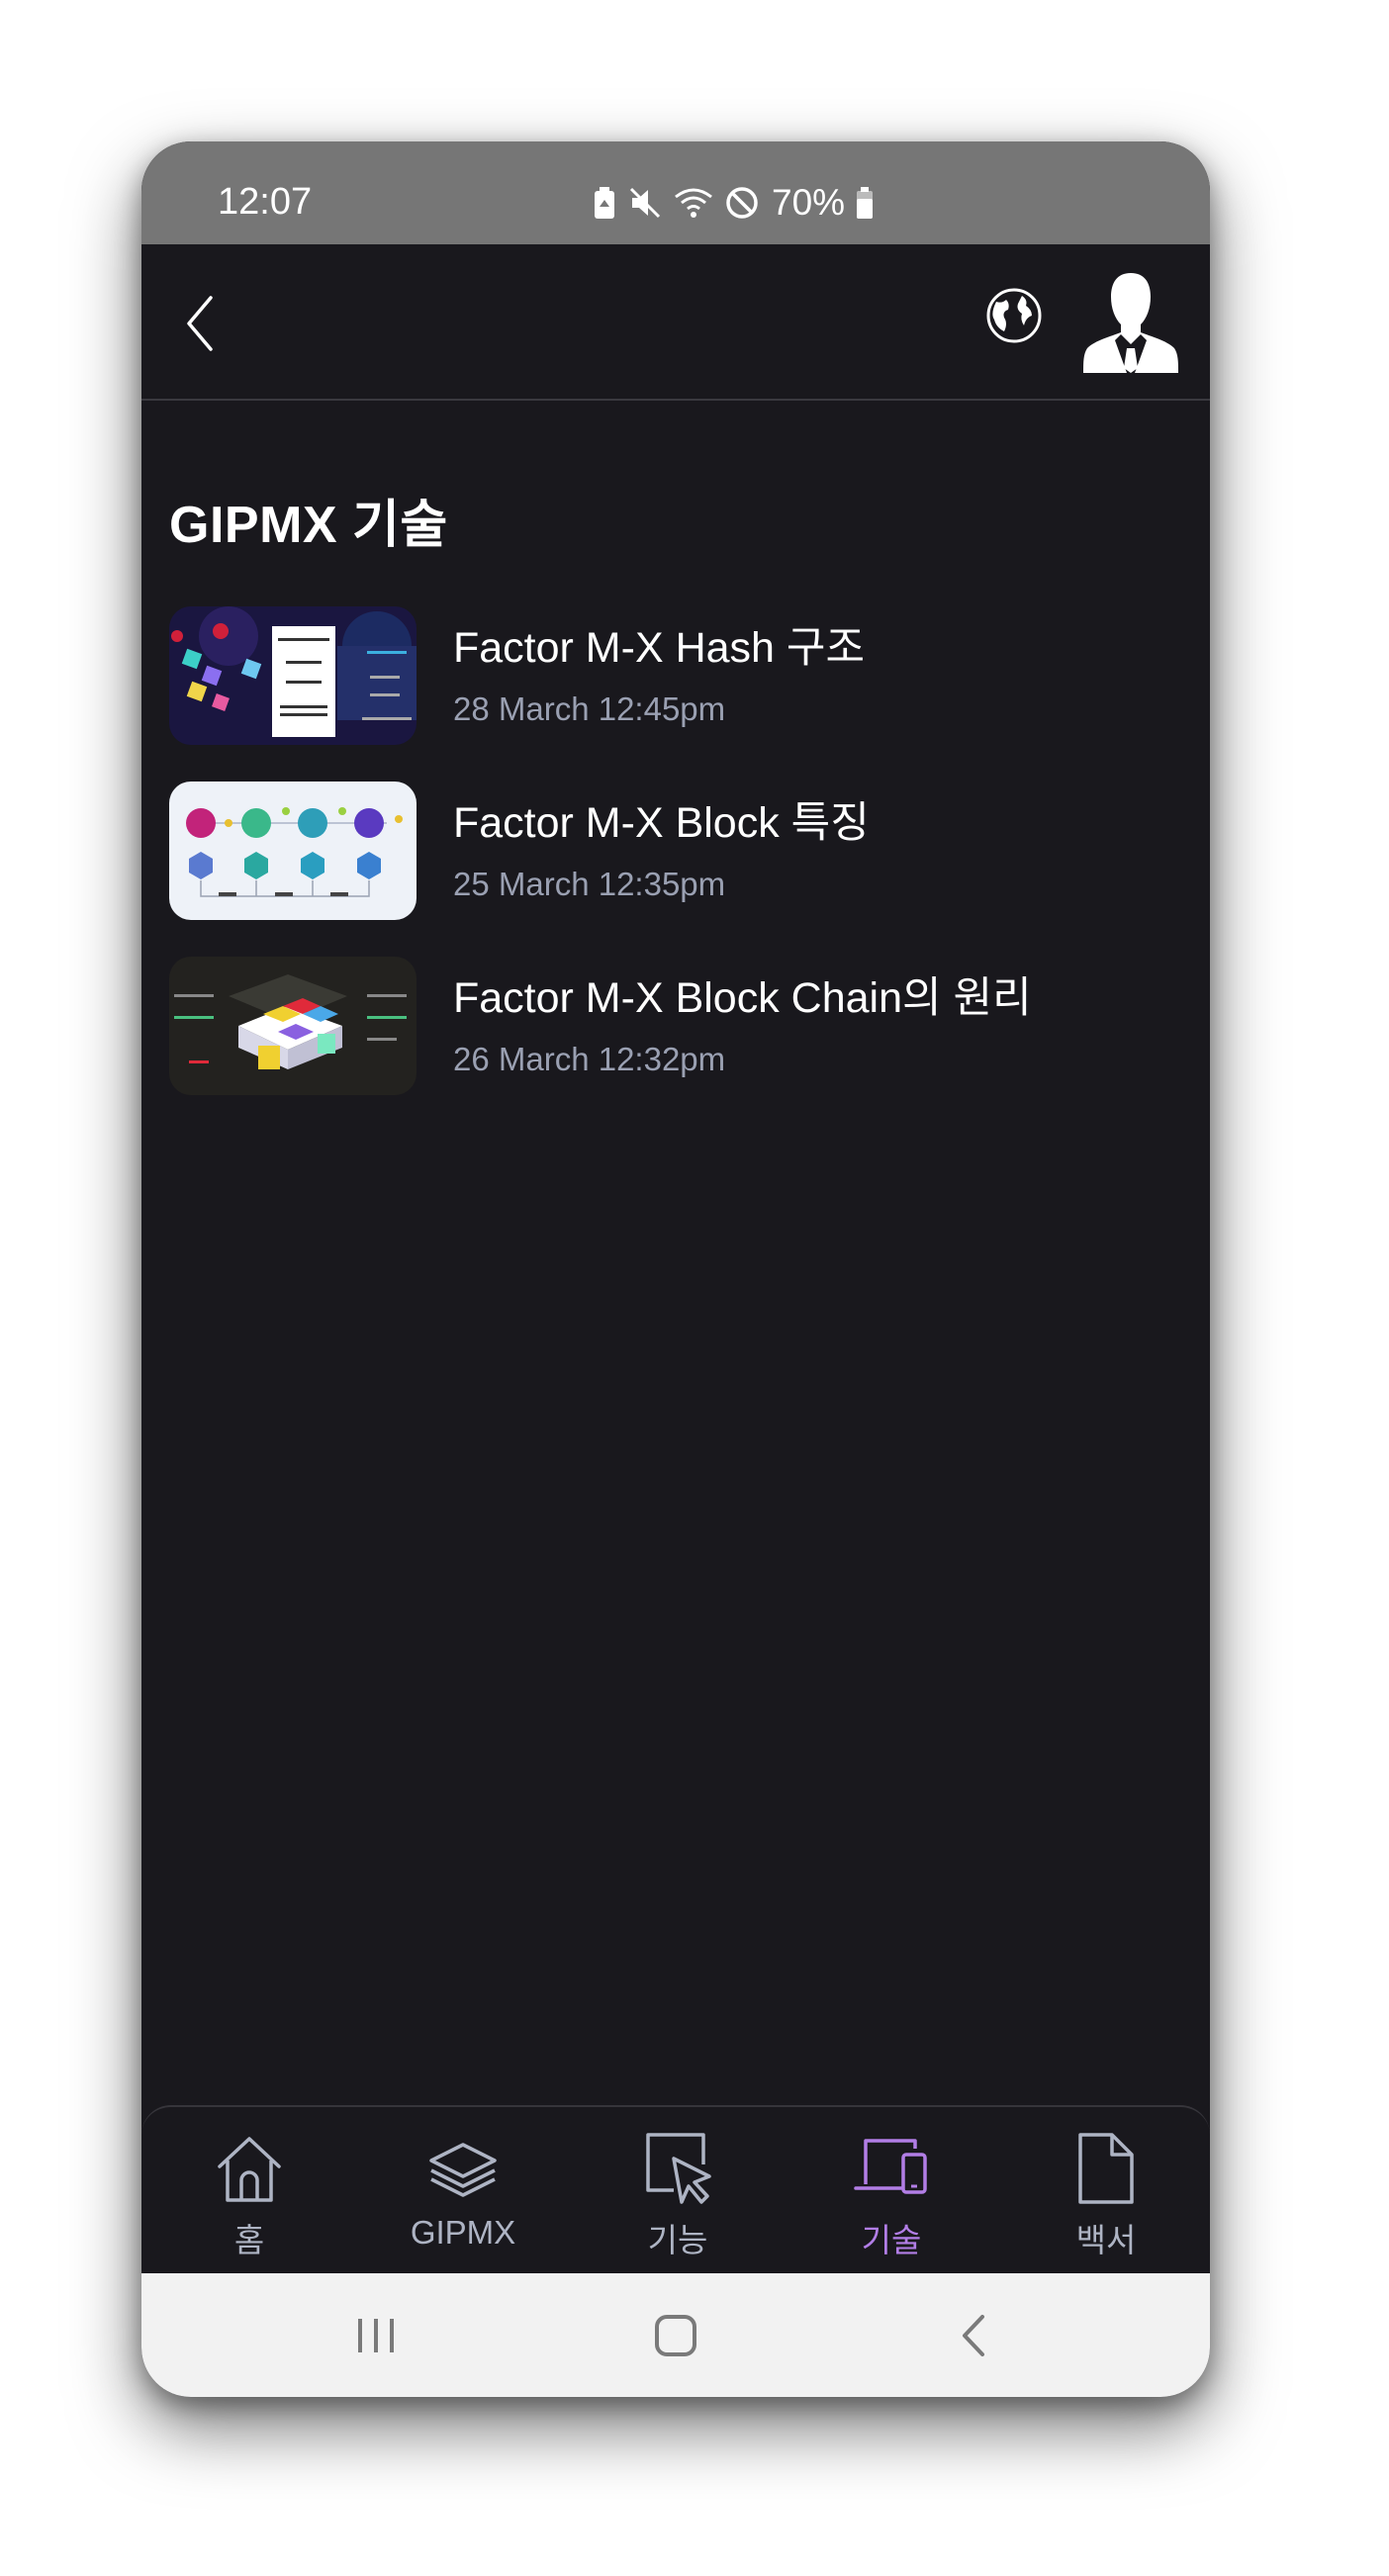  I want to click on status-icons: 70%, so click(733, 203).